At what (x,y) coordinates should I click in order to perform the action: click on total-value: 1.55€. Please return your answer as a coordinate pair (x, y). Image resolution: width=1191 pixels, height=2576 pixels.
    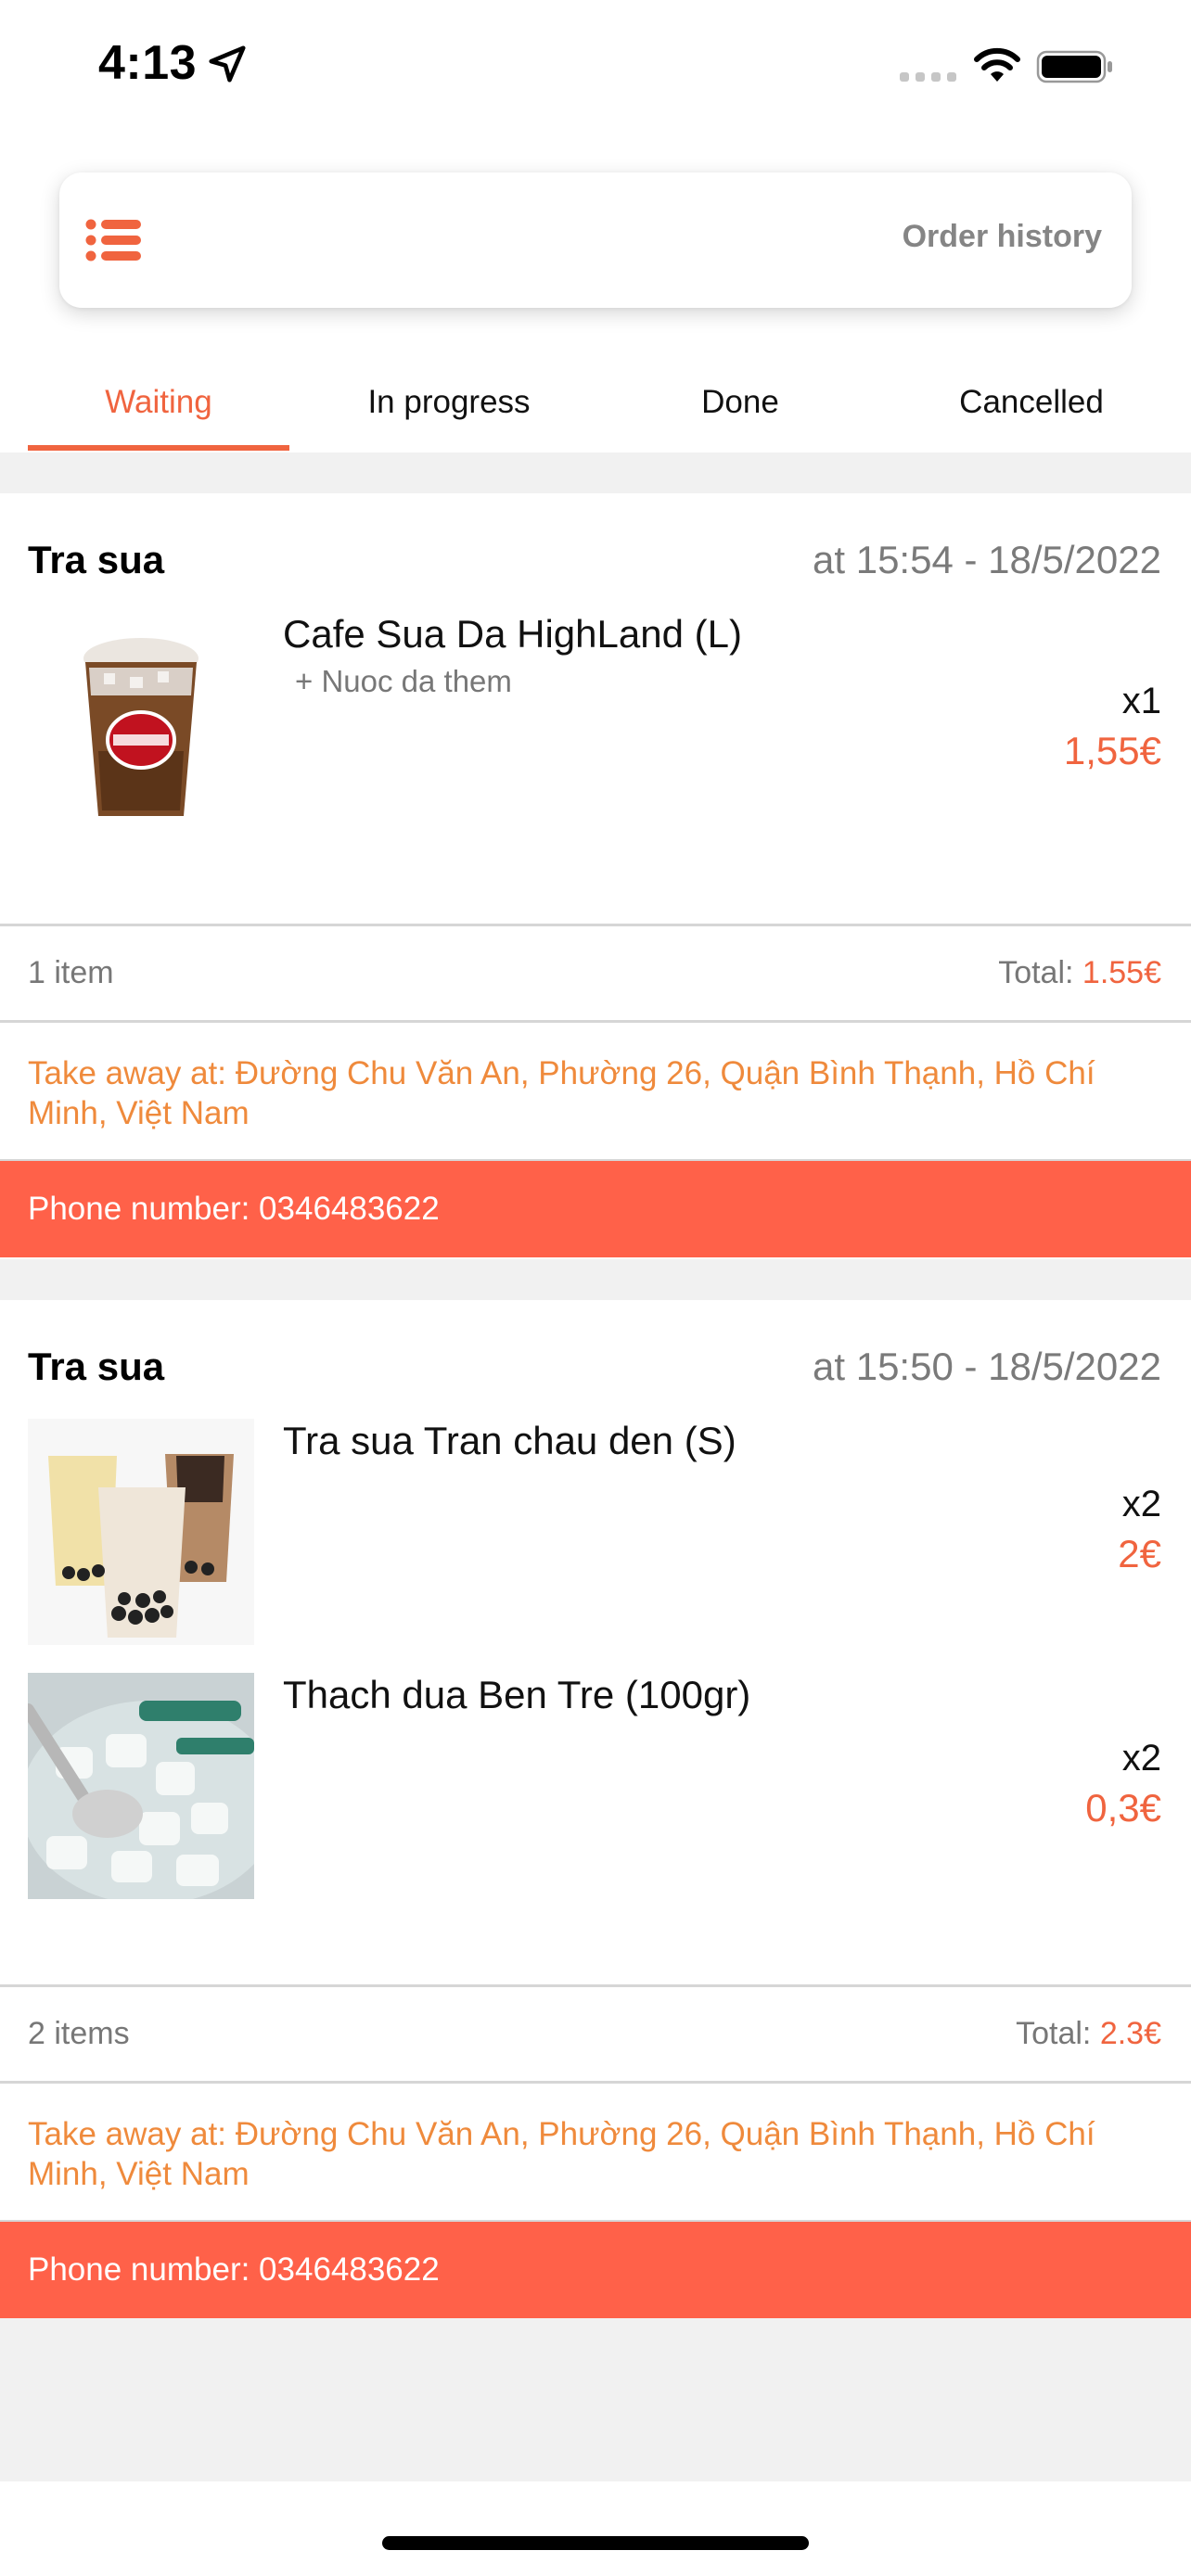
    Looking at the image, I should click on (1121, 972).